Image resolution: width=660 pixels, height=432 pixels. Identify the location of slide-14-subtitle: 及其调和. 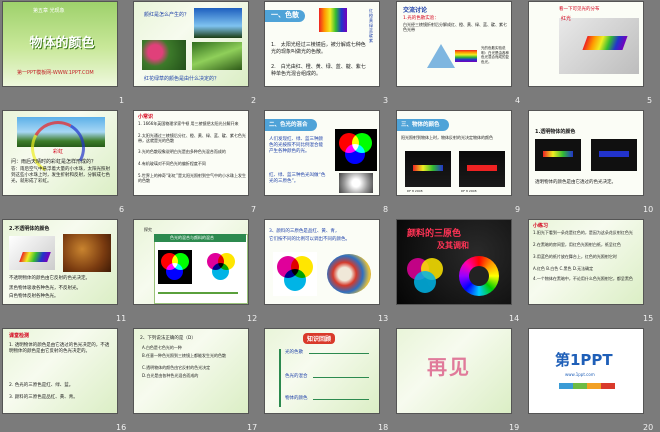
(453, 245).